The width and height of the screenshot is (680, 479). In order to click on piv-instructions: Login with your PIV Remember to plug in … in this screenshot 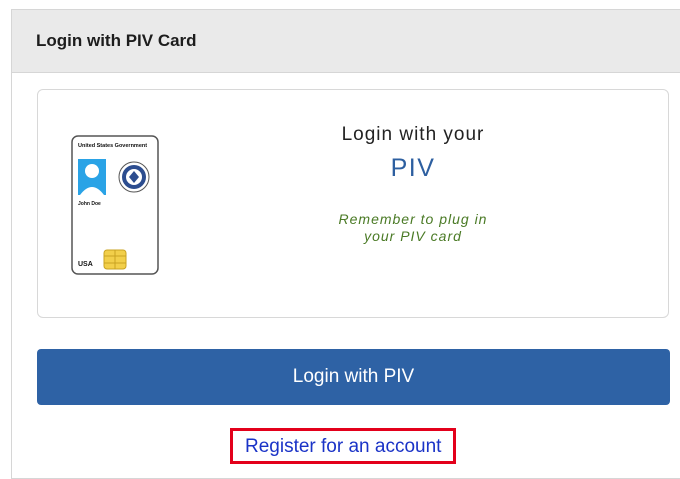, I will do `click(413, 179)`.